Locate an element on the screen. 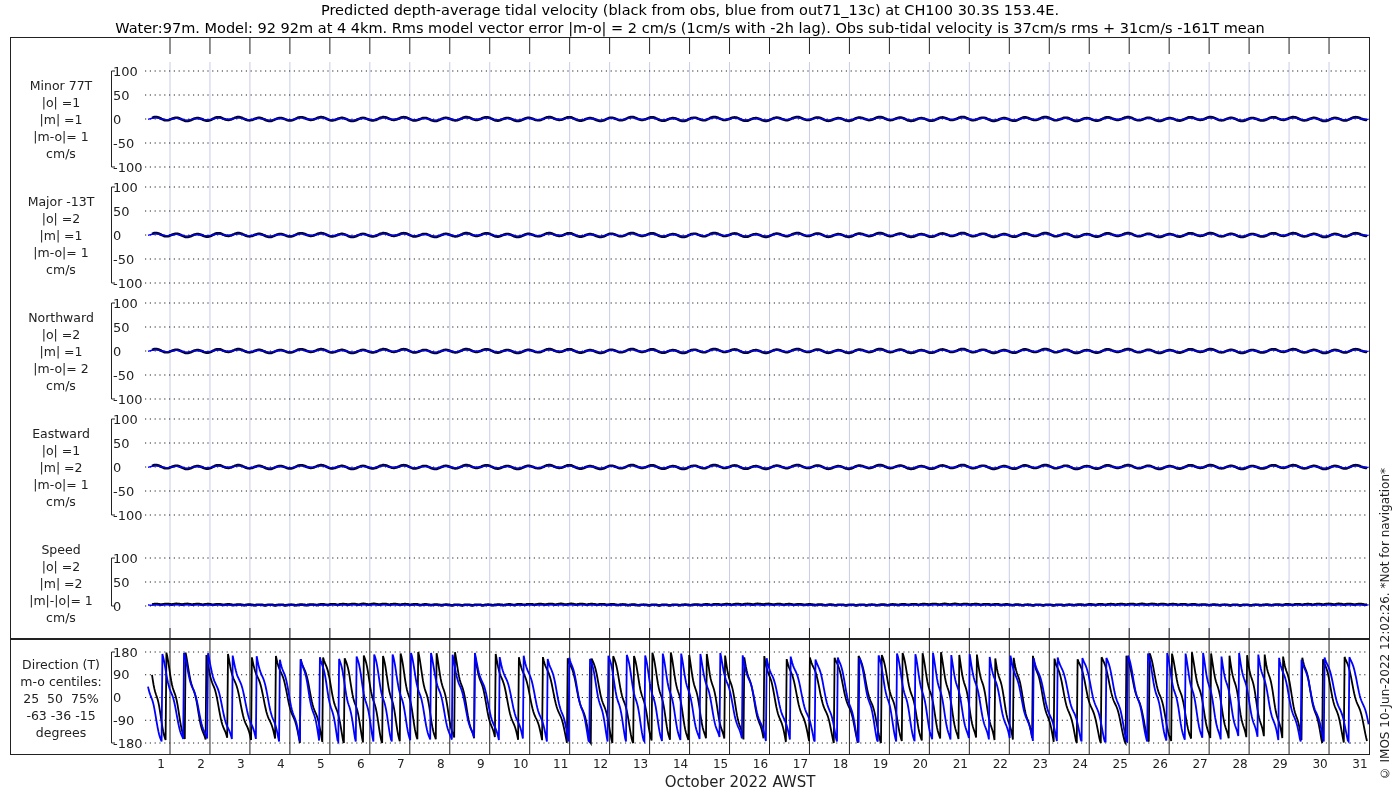 The height and width of the screenshot is (800, 1400). y-tick-label: -180 is located at coordinates (128, 743).